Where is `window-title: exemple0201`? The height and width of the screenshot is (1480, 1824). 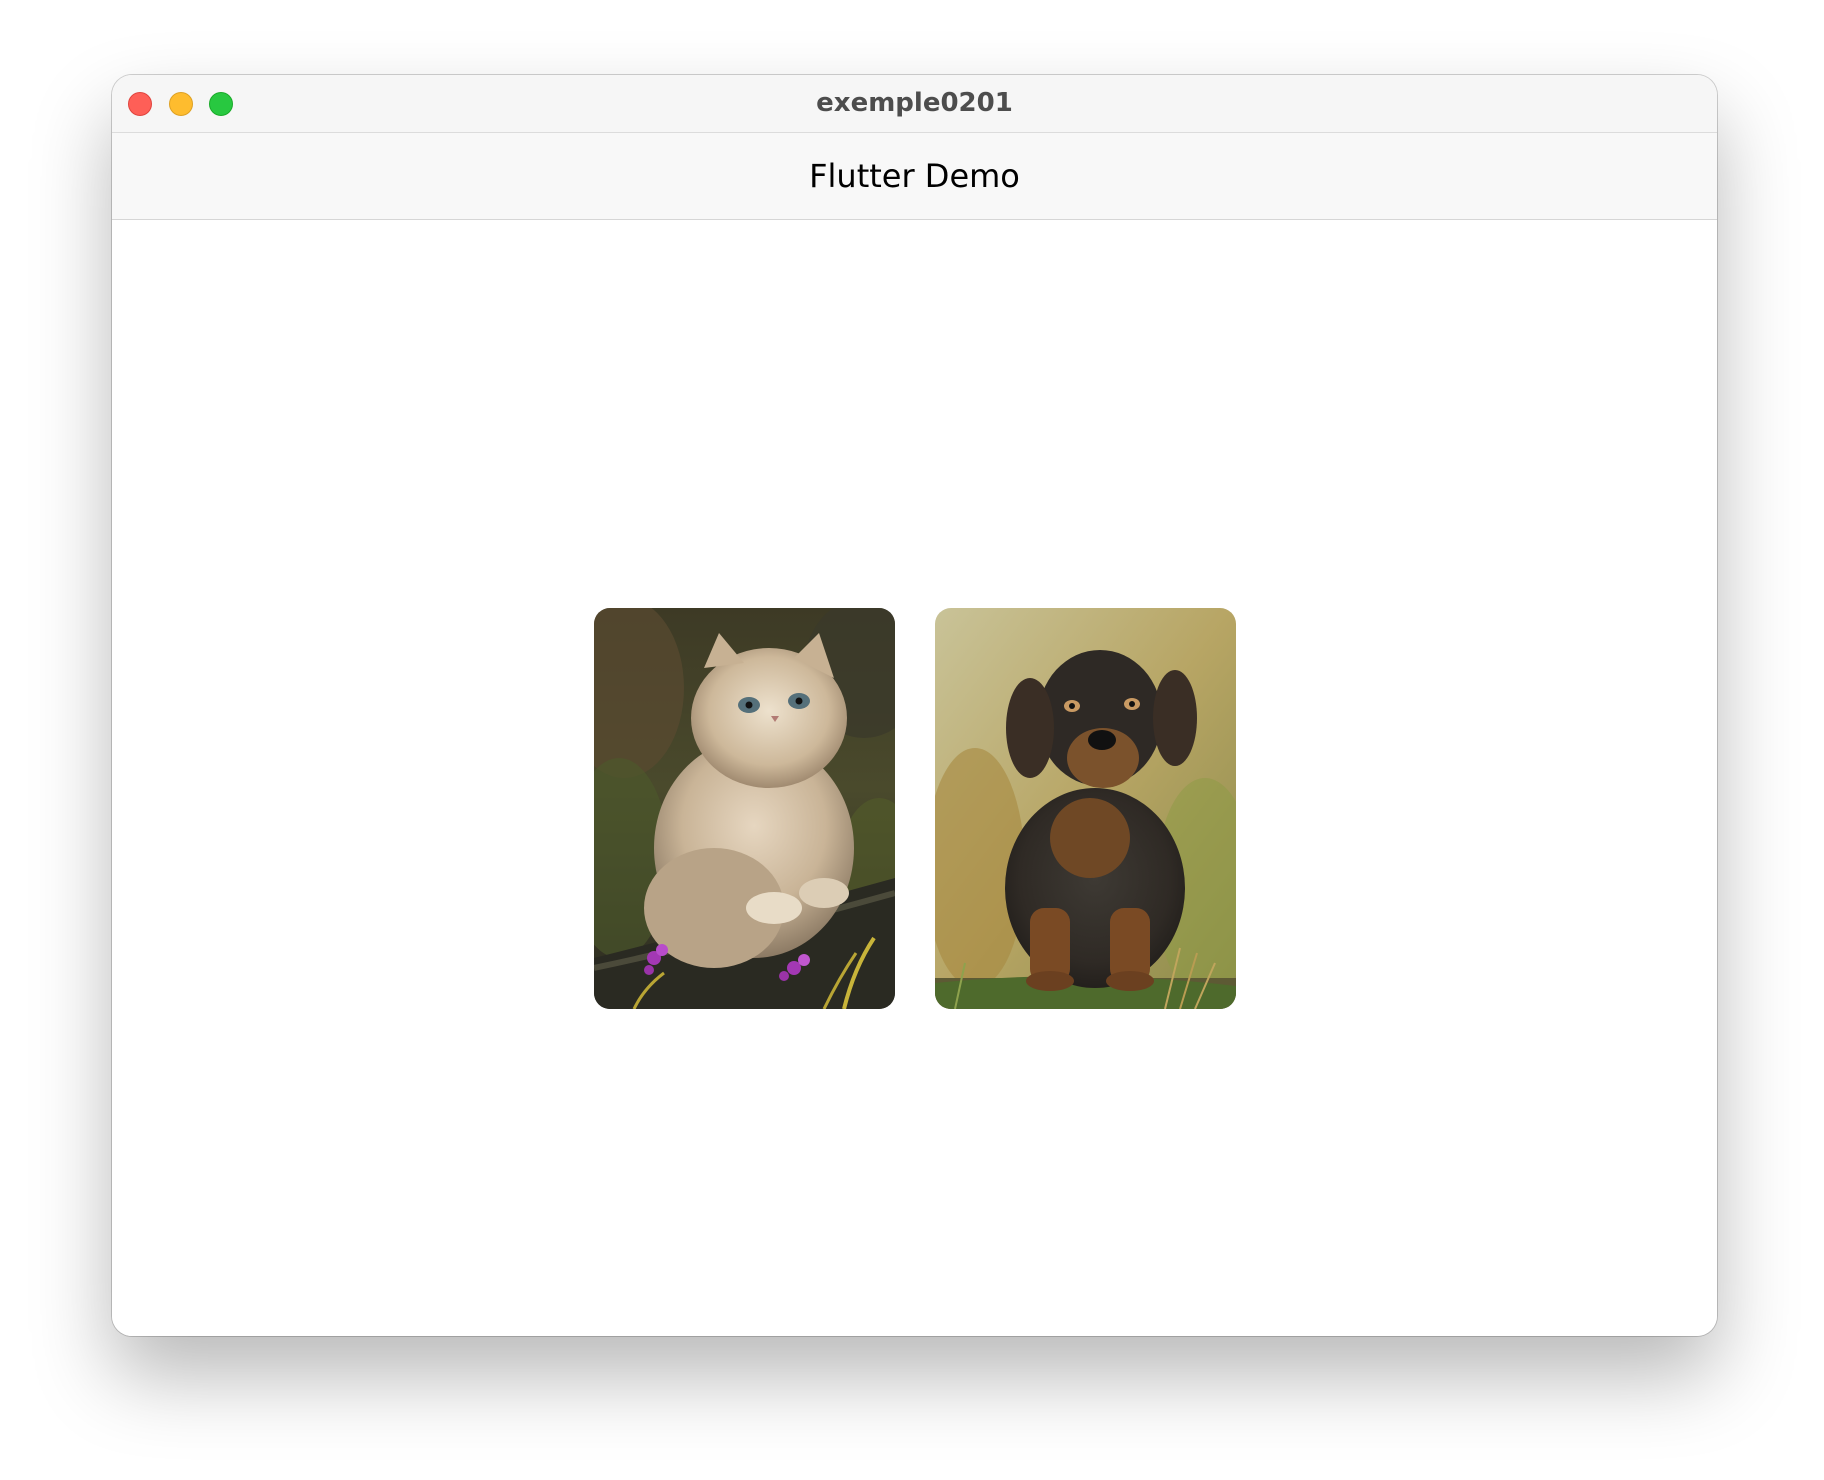
window-title: exemple0201 is located at coordinates (914, 103).